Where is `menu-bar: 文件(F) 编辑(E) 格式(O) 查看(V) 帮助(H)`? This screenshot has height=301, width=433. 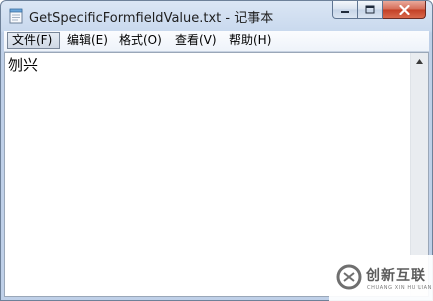
menu-bar: 文件(F) 编辑(E) 格式(O) 查看(V) 帮助(H) is located at coordinates (216, 41).